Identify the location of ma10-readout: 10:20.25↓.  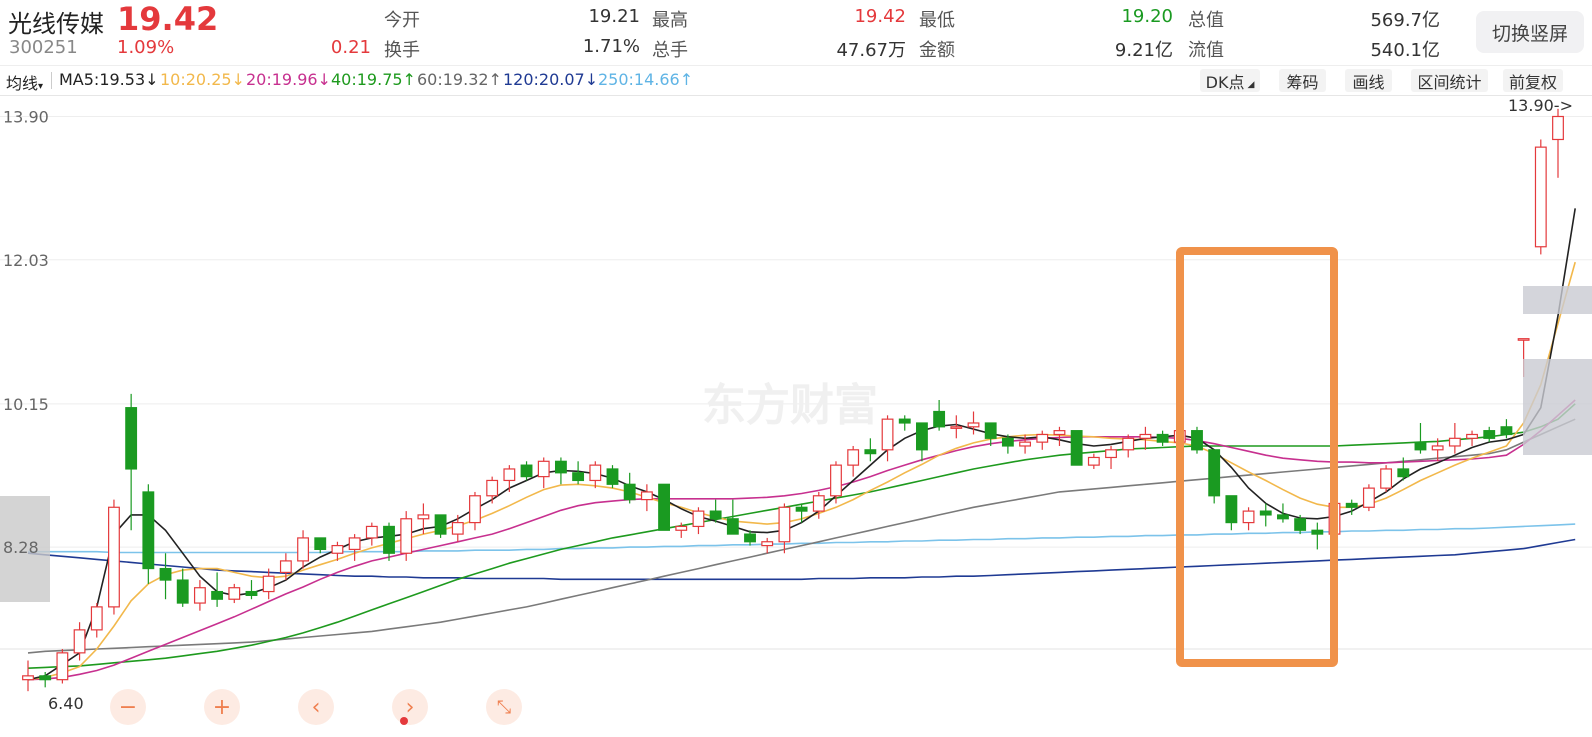
(202, 79).